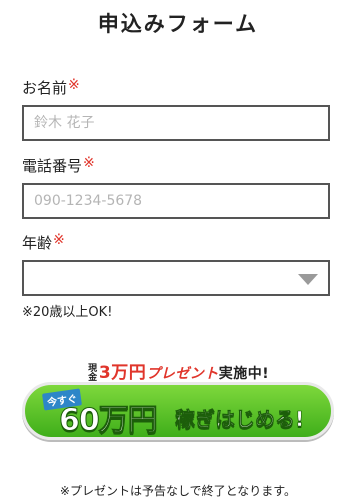  I want to click on promo-prefix: 現金, so click(93, 373).